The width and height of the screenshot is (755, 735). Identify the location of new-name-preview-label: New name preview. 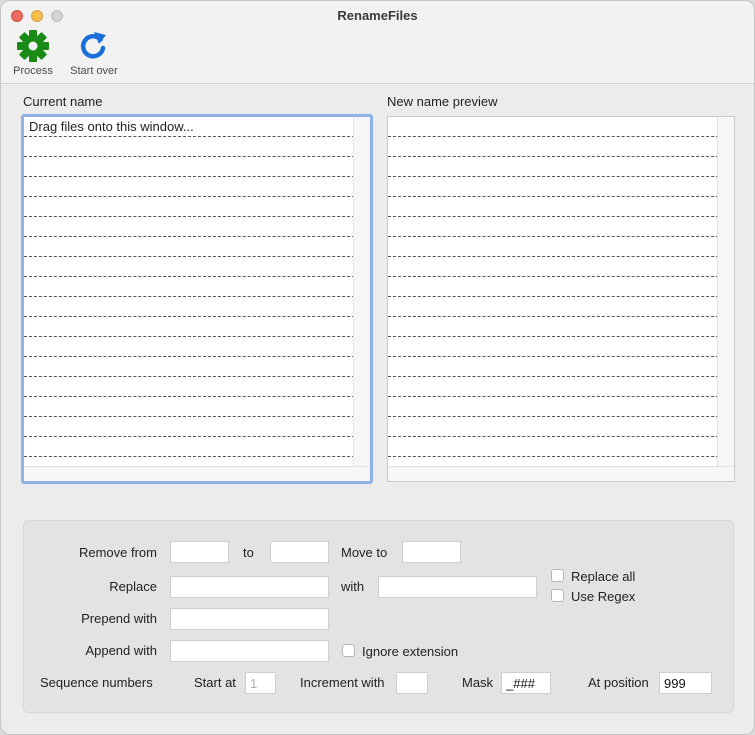
(442, 101).